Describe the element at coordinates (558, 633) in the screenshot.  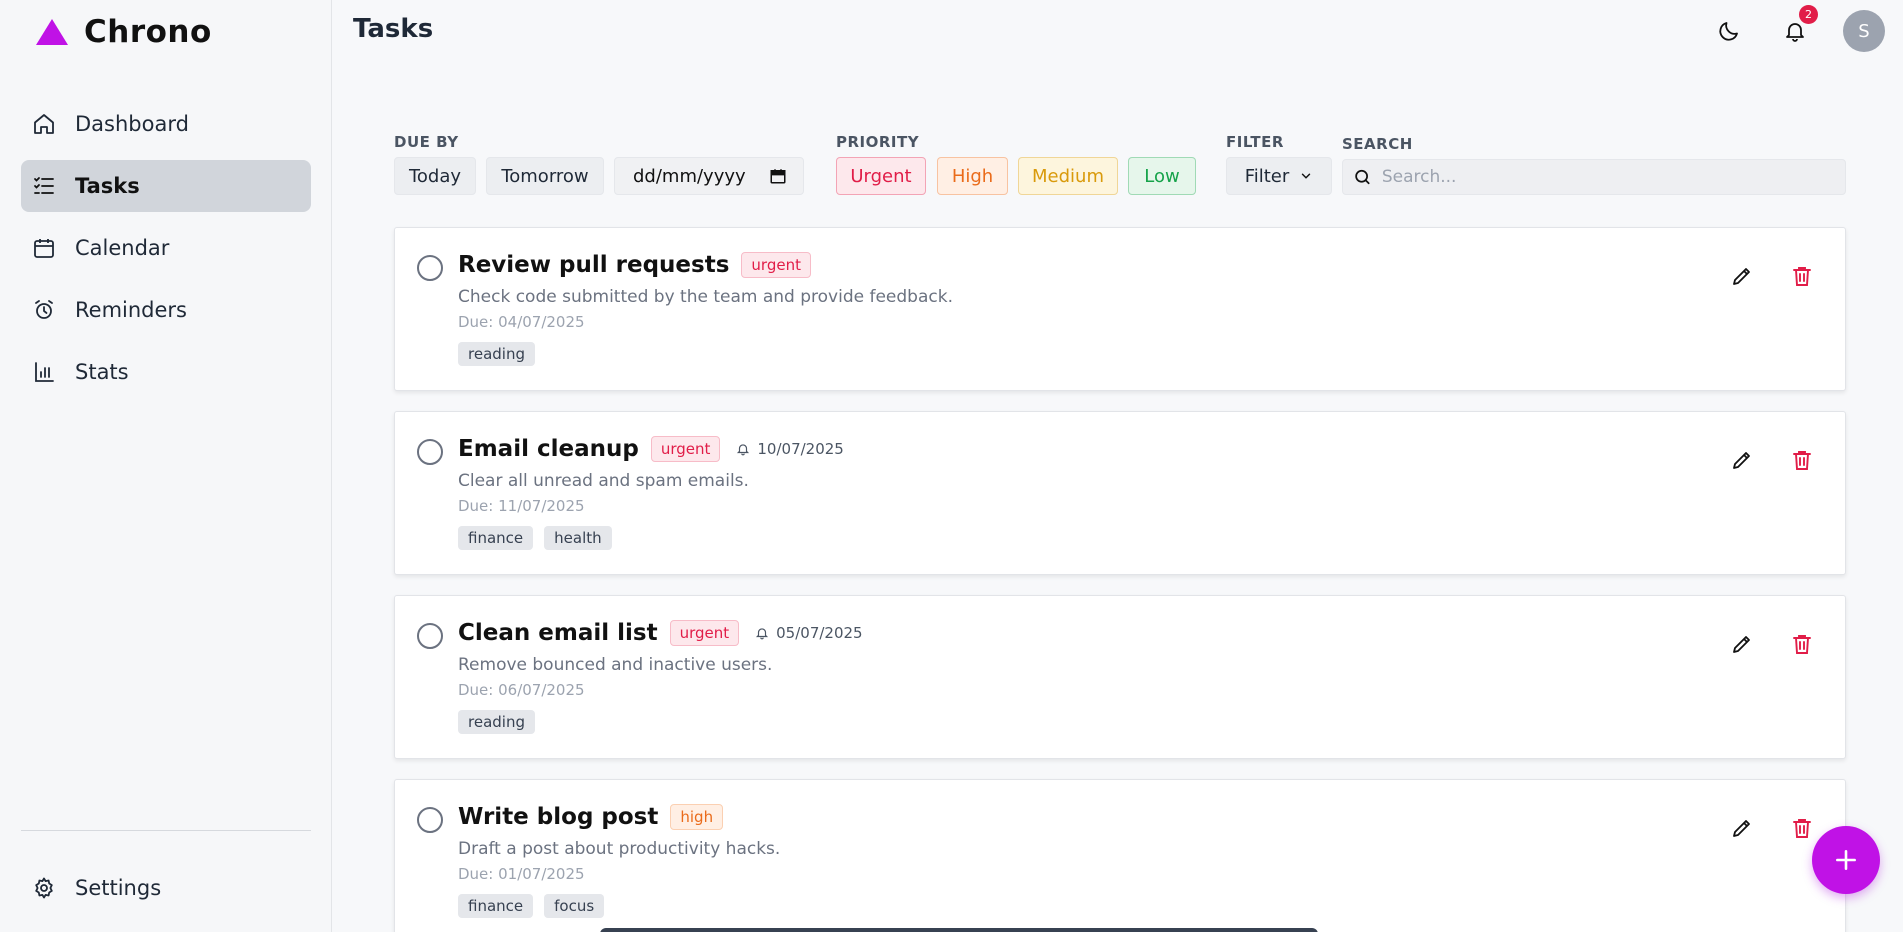
I see `task-title: Clean email list` at that location.